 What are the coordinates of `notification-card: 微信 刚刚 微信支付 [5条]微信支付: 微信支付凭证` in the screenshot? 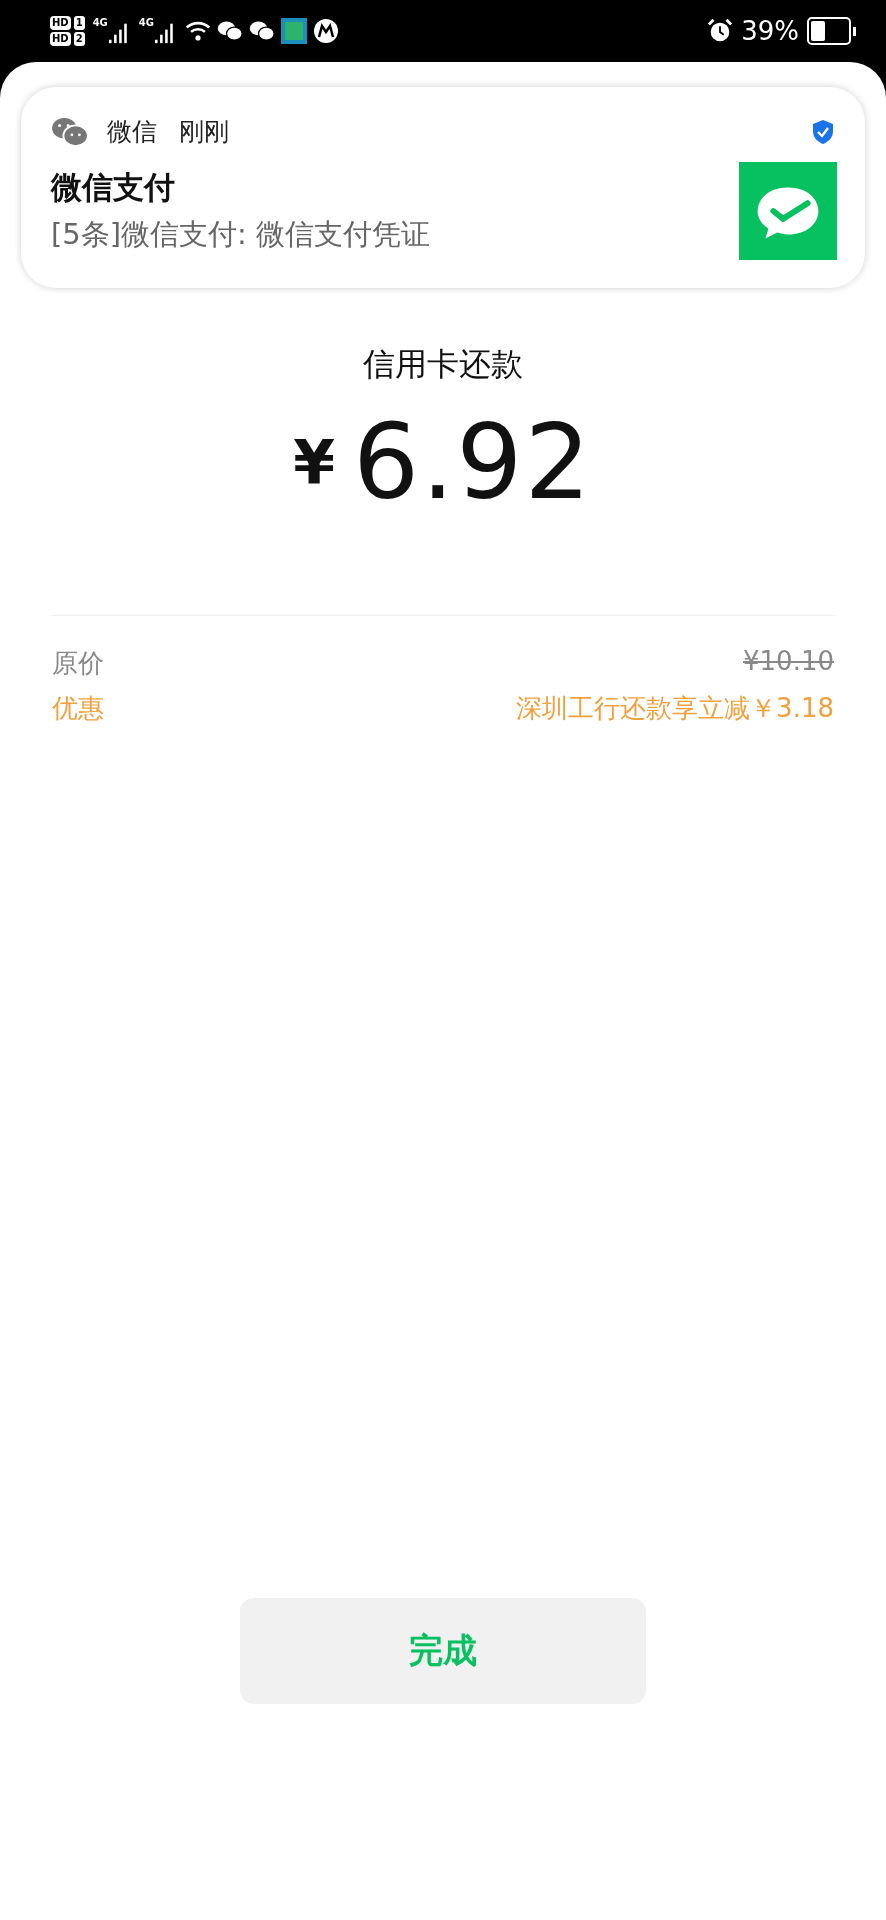 It's located at (443, 187).